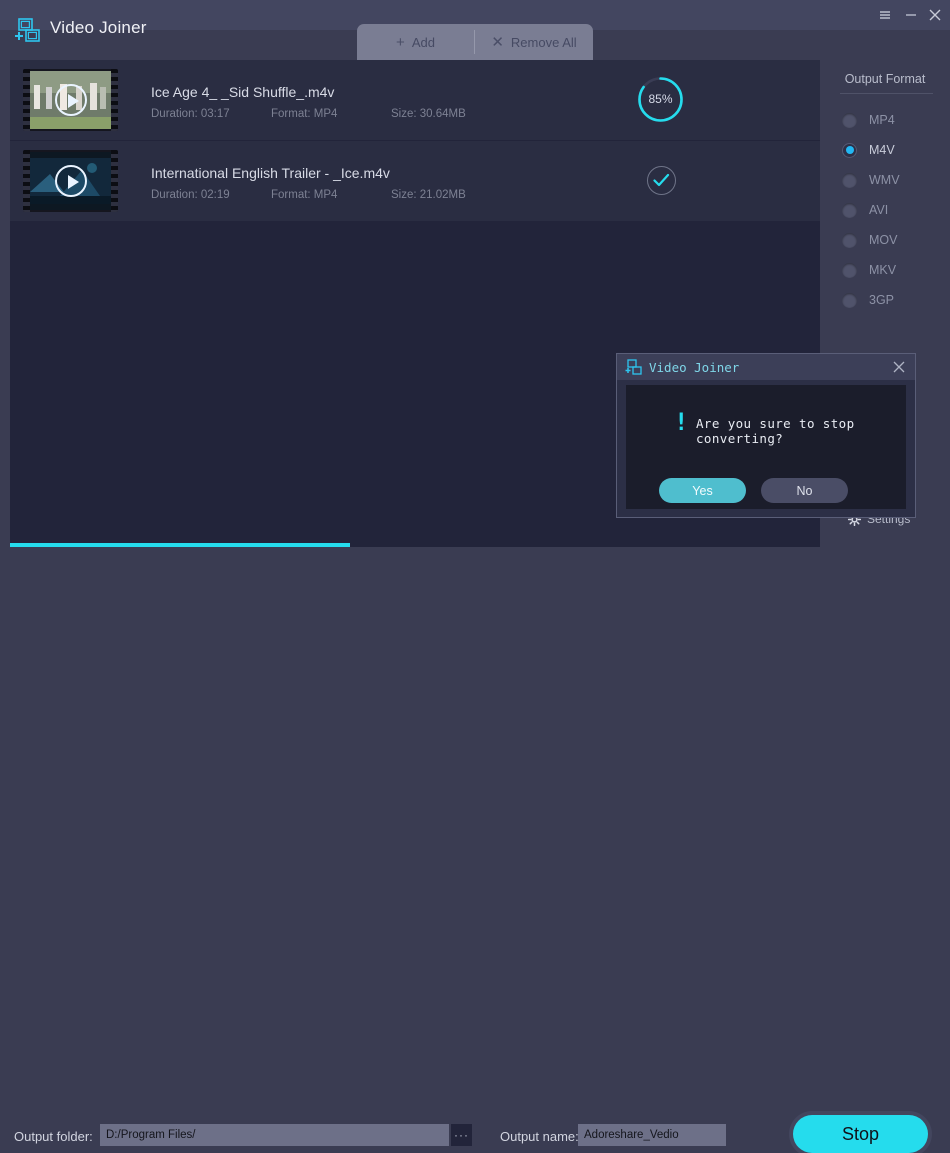  I want to click on format-option-avi: AVI, so click(865, 210).